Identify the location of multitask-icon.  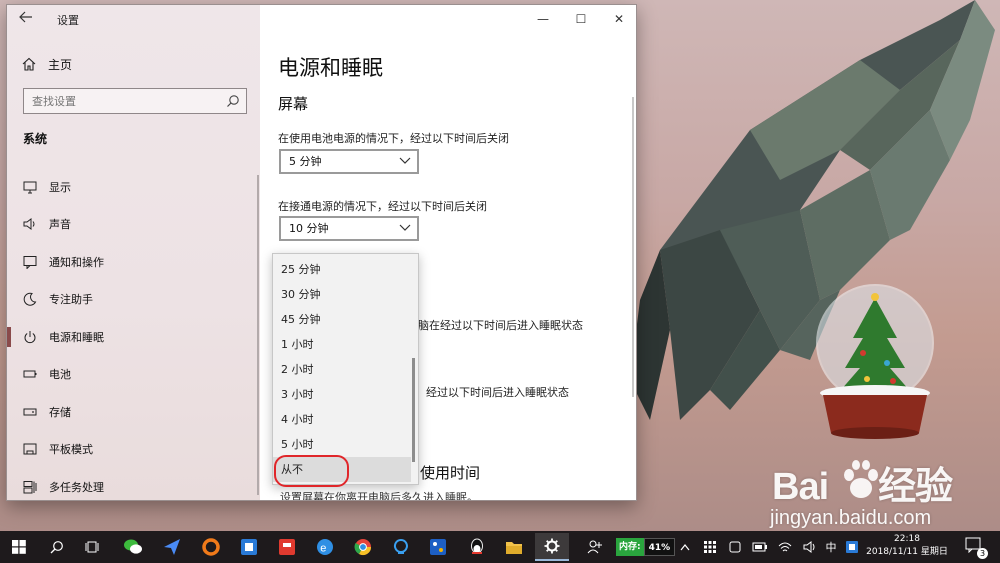
(30, 487).